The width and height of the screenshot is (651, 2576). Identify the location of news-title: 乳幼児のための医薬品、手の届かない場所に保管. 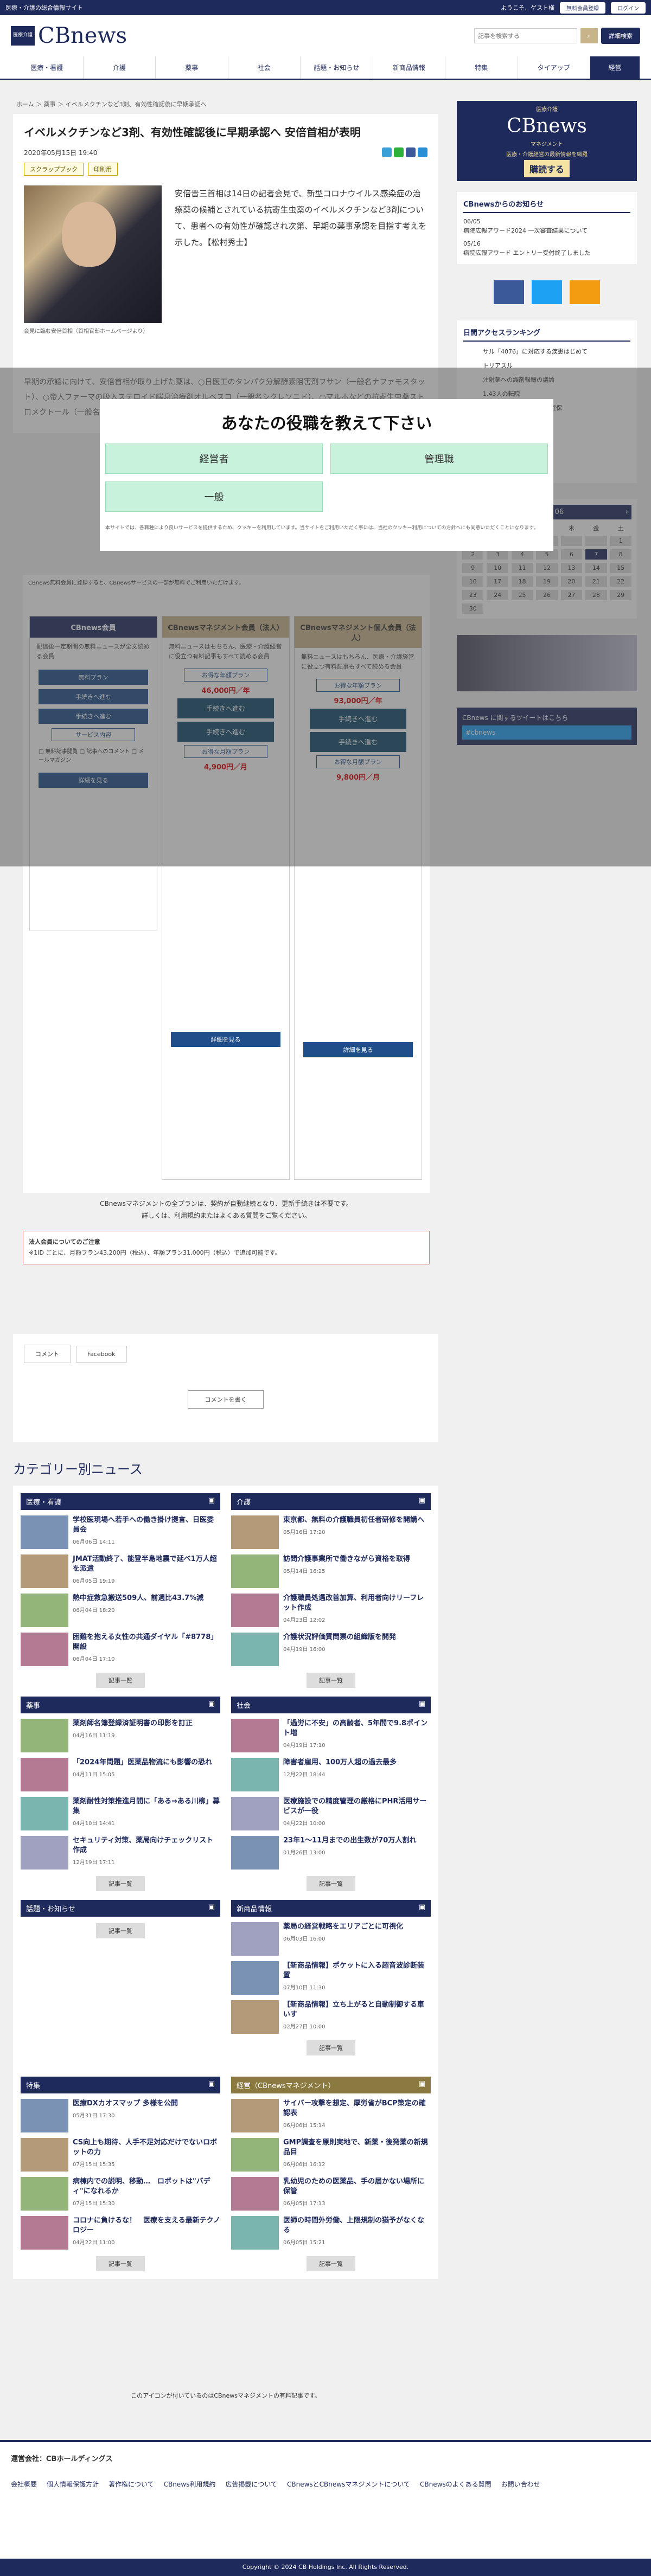
(357, 2186).